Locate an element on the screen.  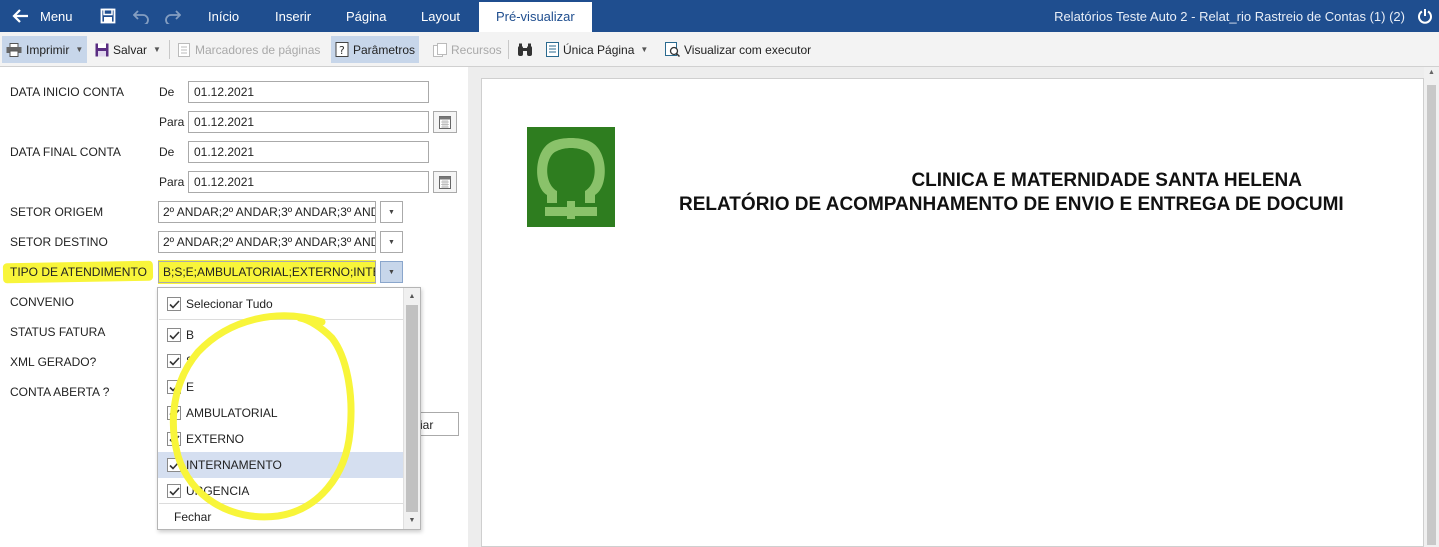
param-label-tipo-atendimento: TIPO DE ATENDIMENTO is located at coordinates (78, 272).